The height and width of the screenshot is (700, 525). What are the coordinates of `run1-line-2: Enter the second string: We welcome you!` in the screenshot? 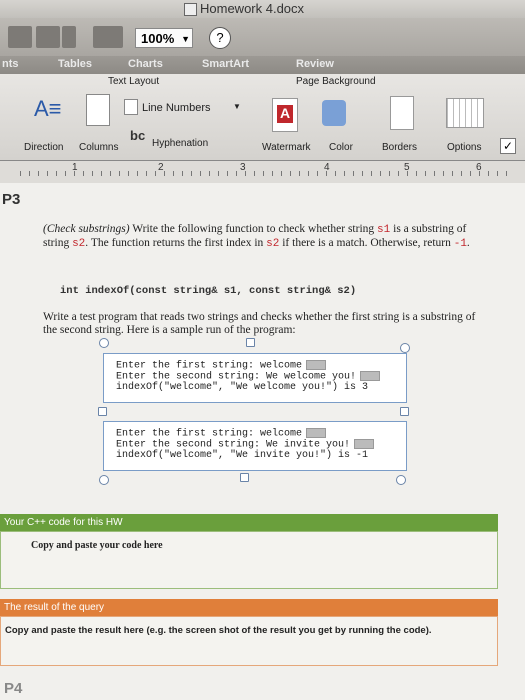 It's located at (248, 377).